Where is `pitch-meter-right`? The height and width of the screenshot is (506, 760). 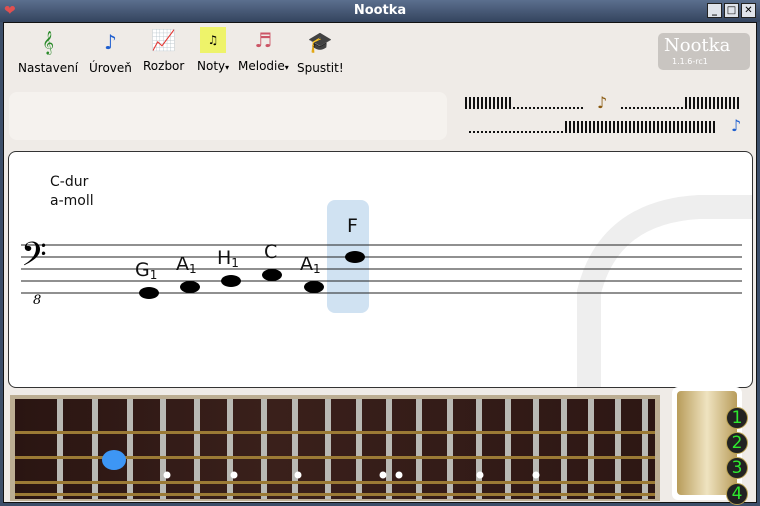
pitch-meter-right is located at coordinates (680, 103).